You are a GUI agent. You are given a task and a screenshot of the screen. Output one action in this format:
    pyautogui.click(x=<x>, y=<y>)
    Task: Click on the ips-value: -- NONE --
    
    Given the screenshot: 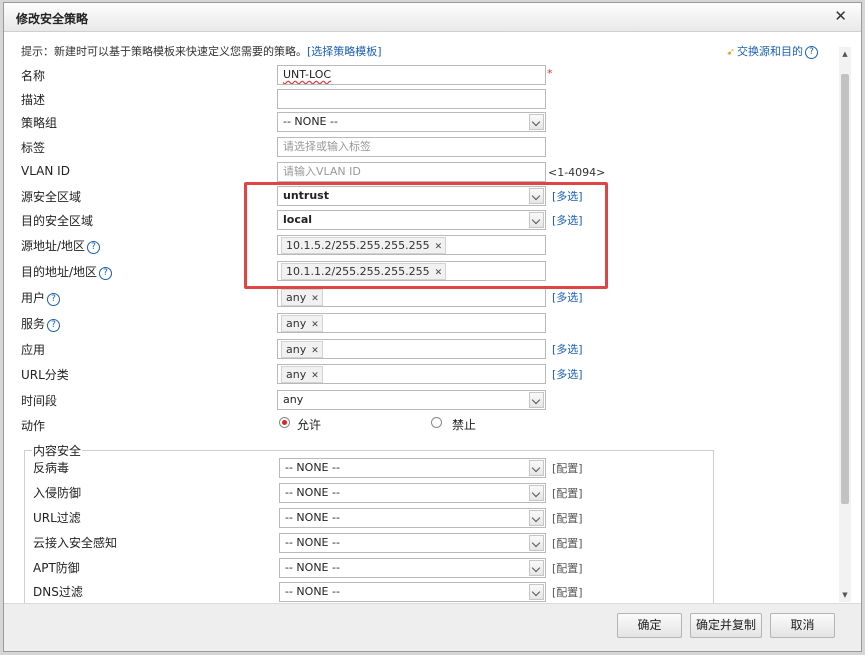 What is the action you would take?
    pyautogui.click(x=312, y=492)
    